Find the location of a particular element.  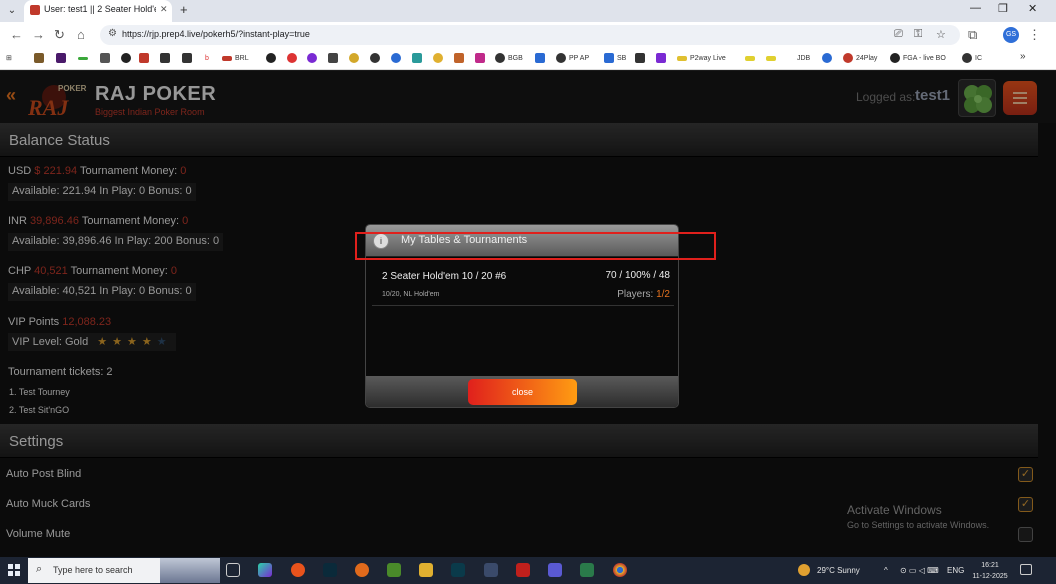

file-explorer-icon is located at coordinates (426, 570).